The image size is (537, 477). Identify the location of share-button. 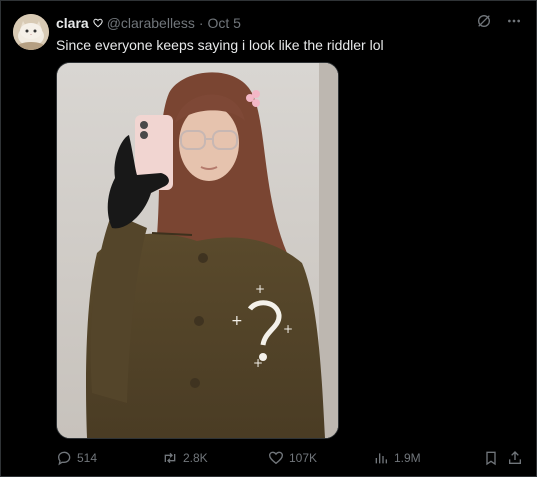
(515, 458).